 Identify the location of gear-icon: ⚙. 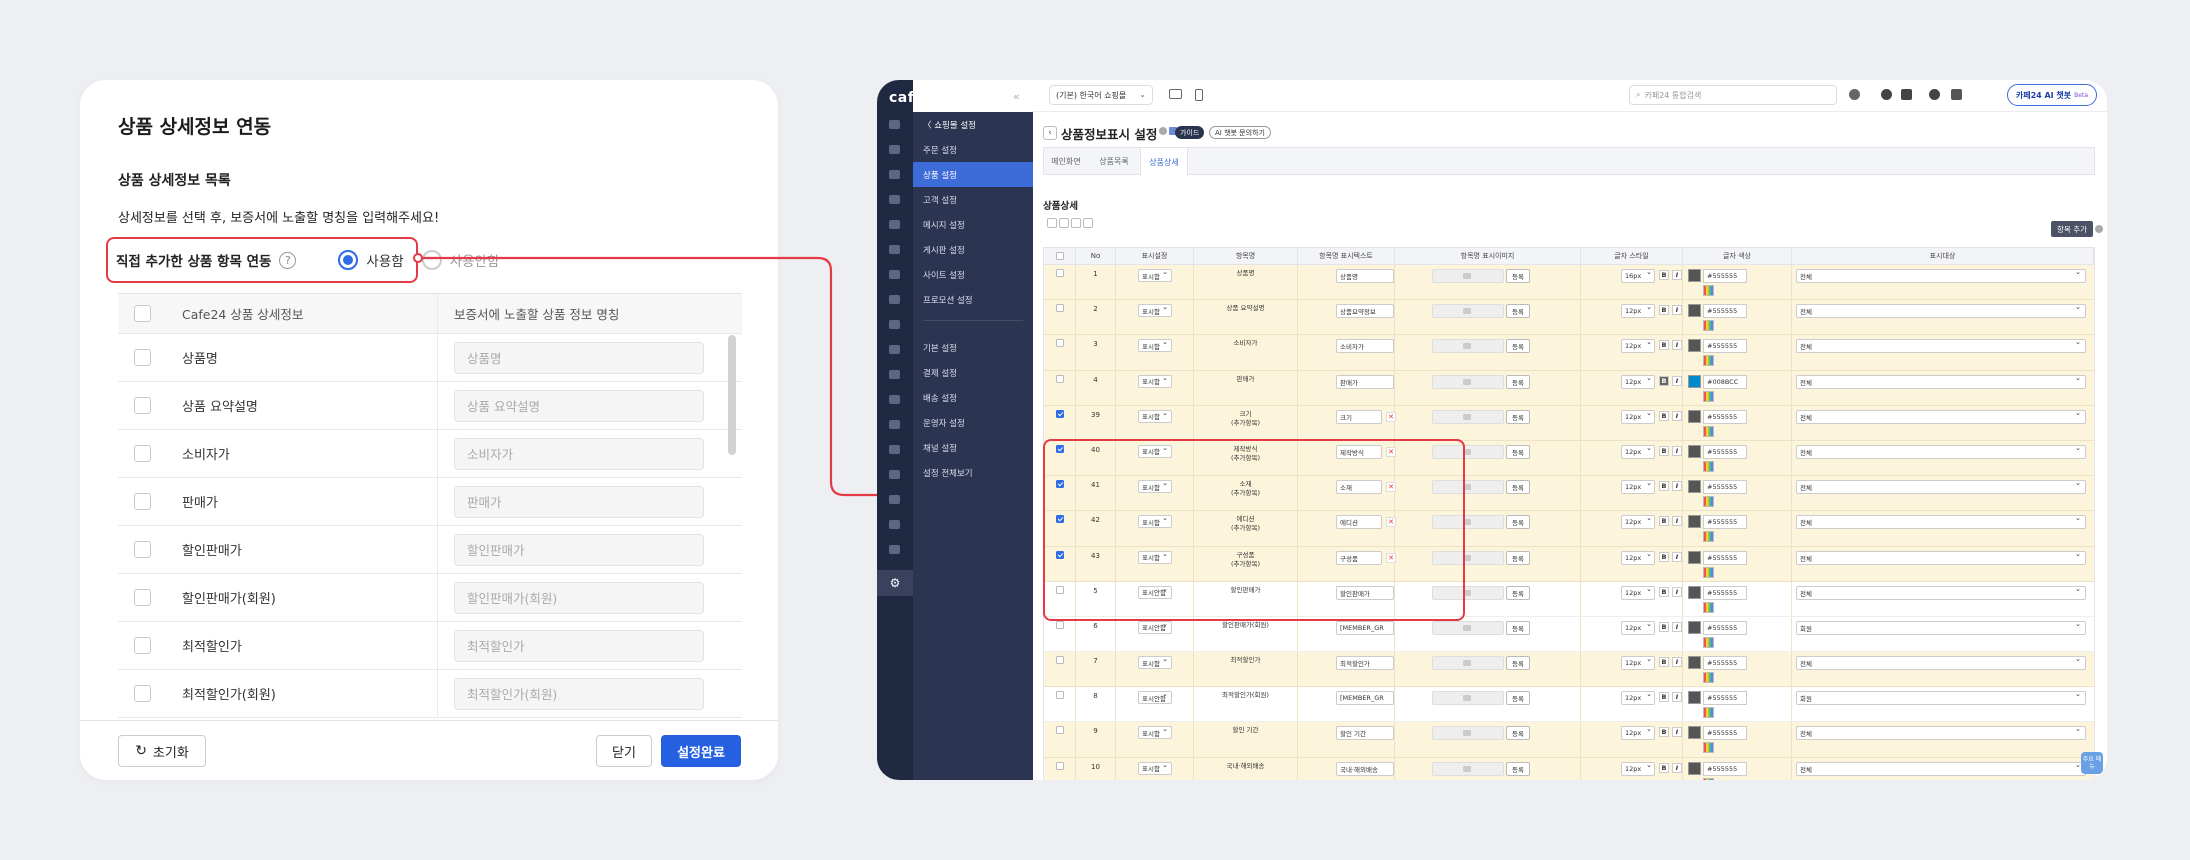
(895, 583).